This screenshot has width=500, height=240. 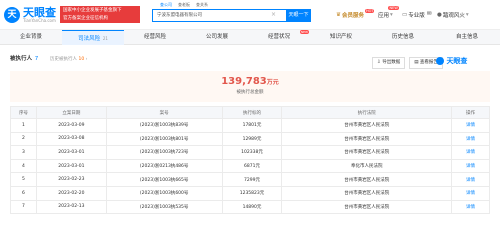 What do you see at coordinates (388, 12) in the screenshot?
I see `app-link: 应用 ▾ NEW` at bounding box center [388, 12].